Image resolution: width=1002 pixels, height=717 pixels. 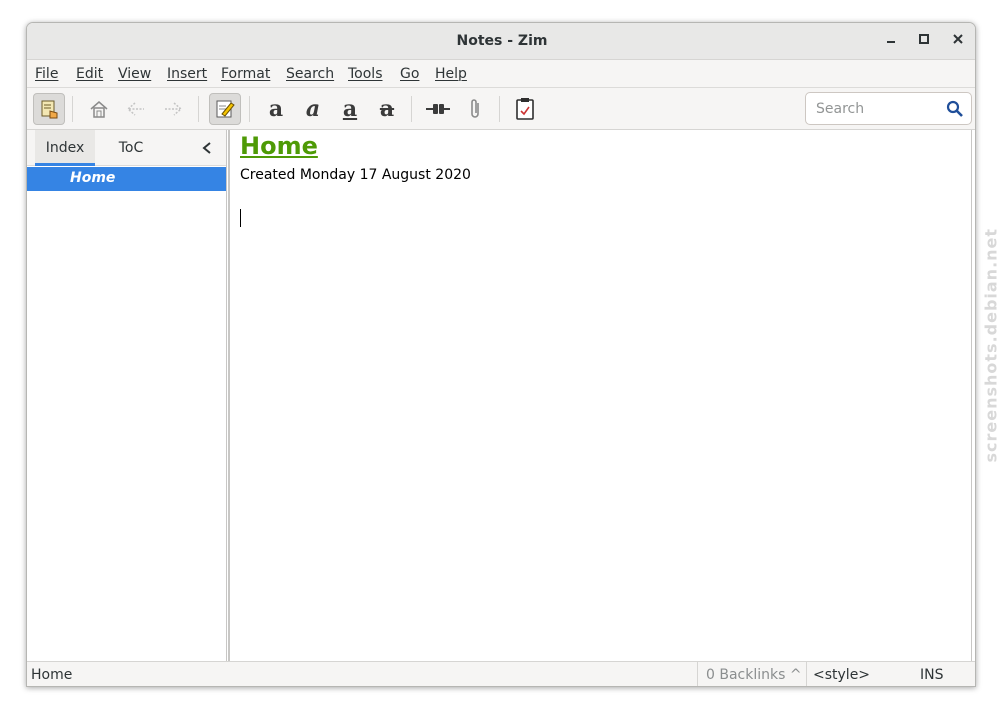 I want to click on italic-icon: a, so click(x=313, y=109).